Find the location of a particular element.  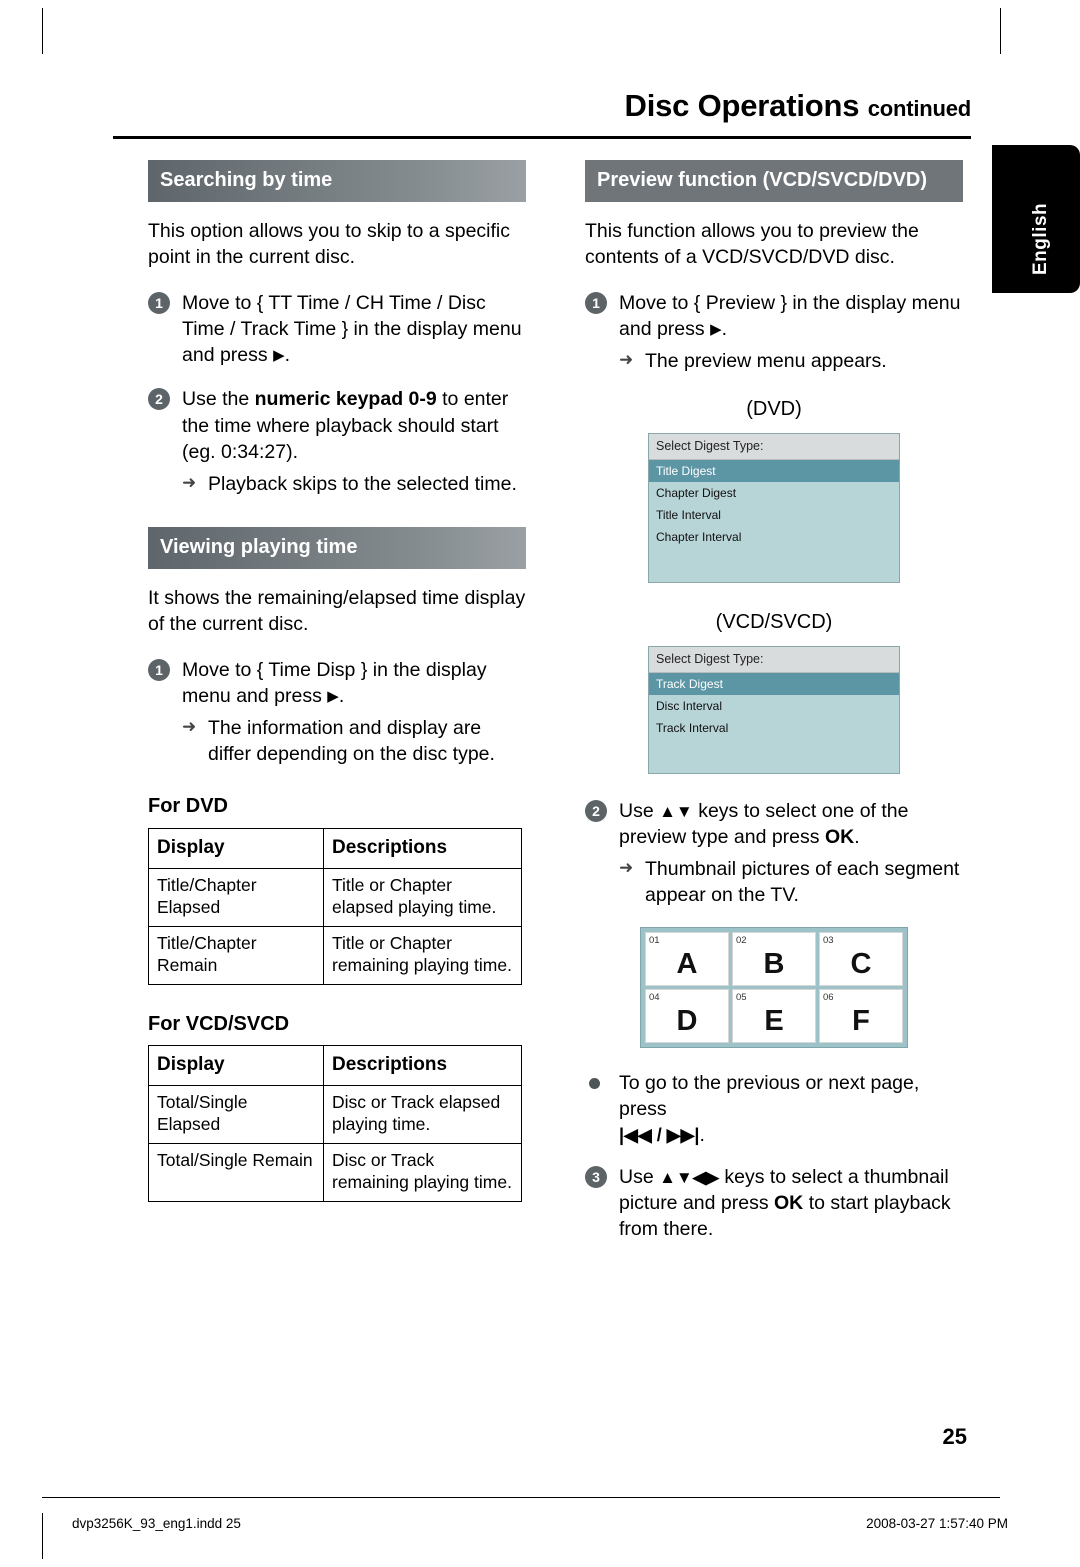

preview-step-3-text-a: Use is located at coordinates (636, 1176).